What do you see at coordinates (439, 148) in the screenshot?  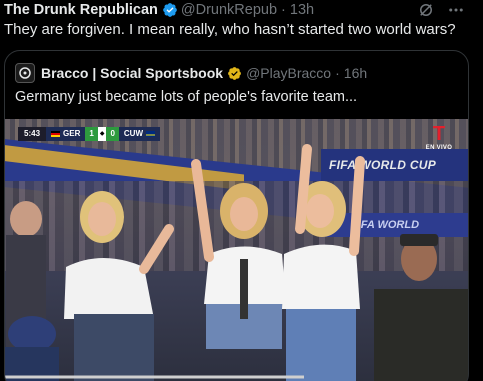 I see `live-tag: EN VIVO` at bounding box center [439, 148].